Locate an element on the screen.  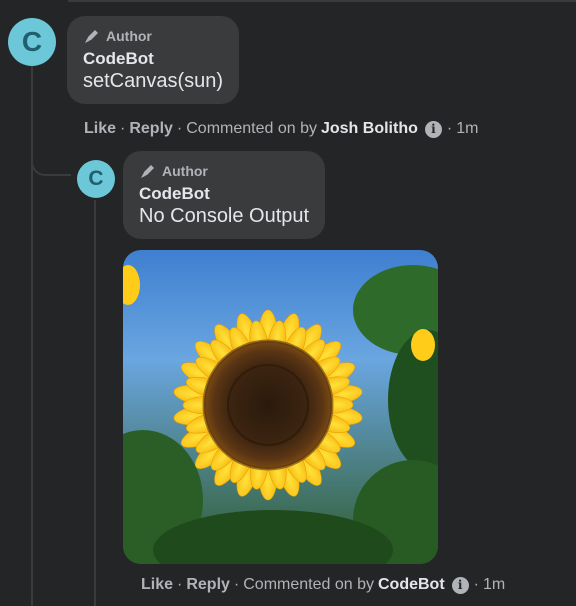
reply-thread-line is located at coordinates (95, 403).